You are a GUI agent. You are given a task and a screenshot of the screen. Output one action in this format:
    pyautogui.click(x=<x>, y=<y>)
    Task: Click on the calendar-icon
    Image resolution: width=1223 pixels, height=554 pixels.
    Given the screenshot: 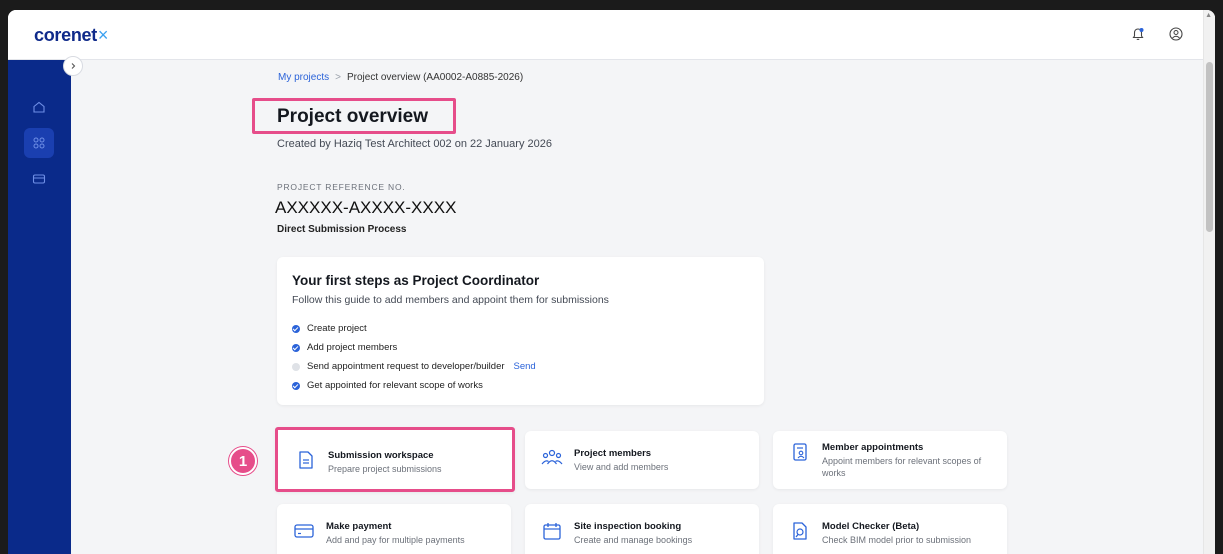 What is the action you would take?
    pyautogui.click(x=552, y=531)
    